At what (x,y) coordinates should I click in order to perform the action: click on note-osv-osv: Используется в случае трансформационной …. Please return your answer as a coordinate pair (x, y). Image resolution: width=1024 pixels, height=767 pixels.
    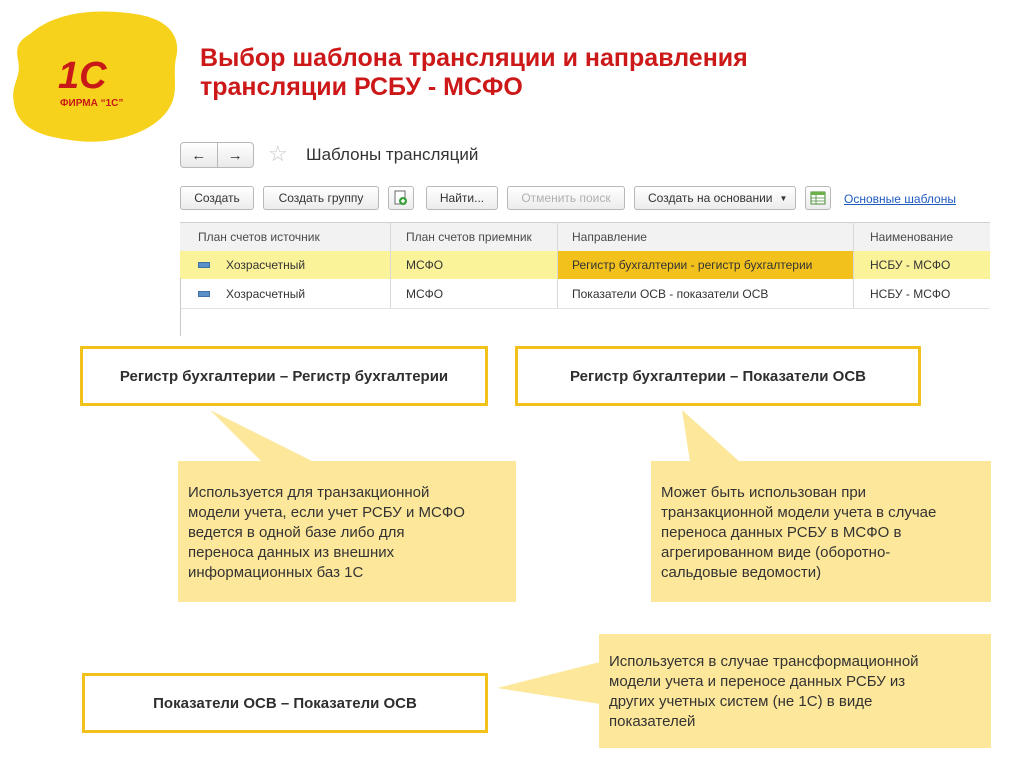
    Looking at the image, I should click on (795, 691).